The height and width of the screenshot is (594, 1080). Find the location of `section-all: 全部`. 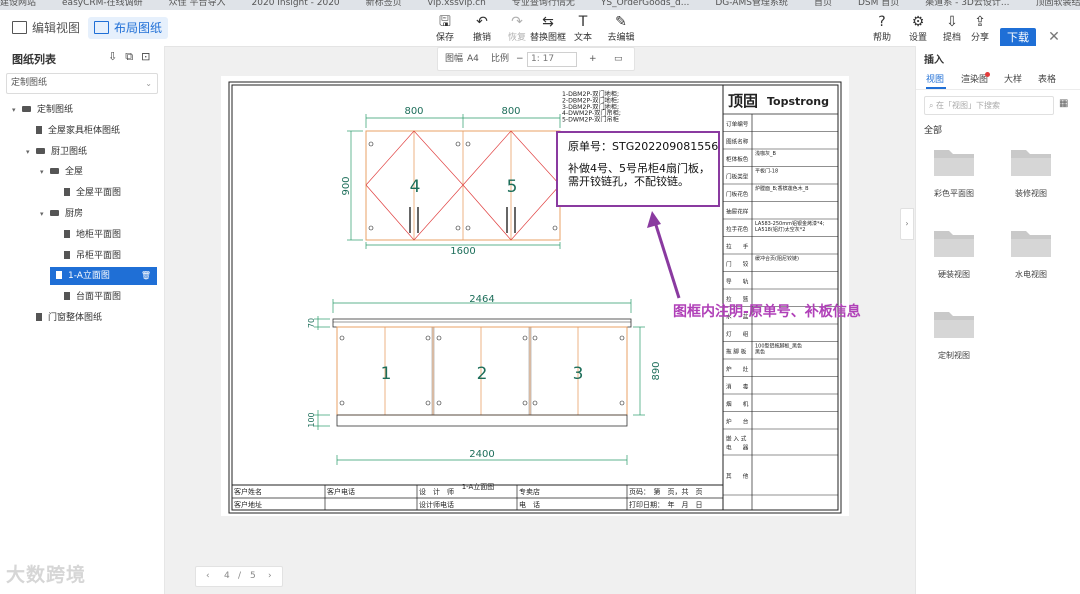

section-all: 全部 is located at coordinates (933, 131).